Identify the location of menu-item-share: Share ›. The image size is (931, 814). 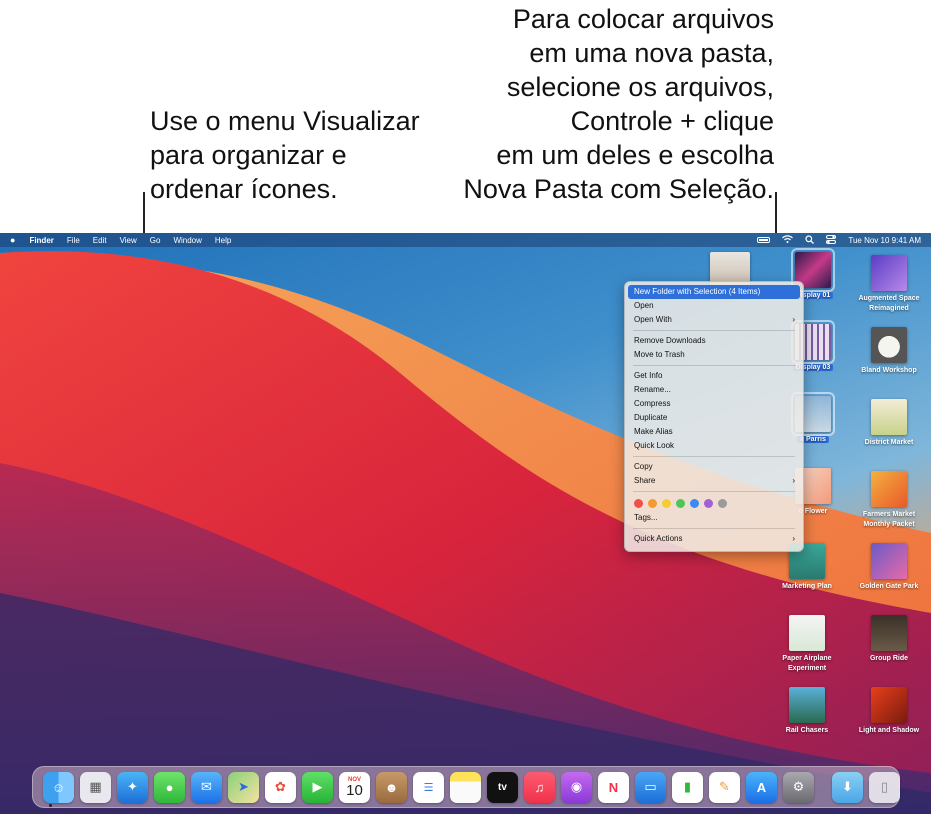
(714, 481).